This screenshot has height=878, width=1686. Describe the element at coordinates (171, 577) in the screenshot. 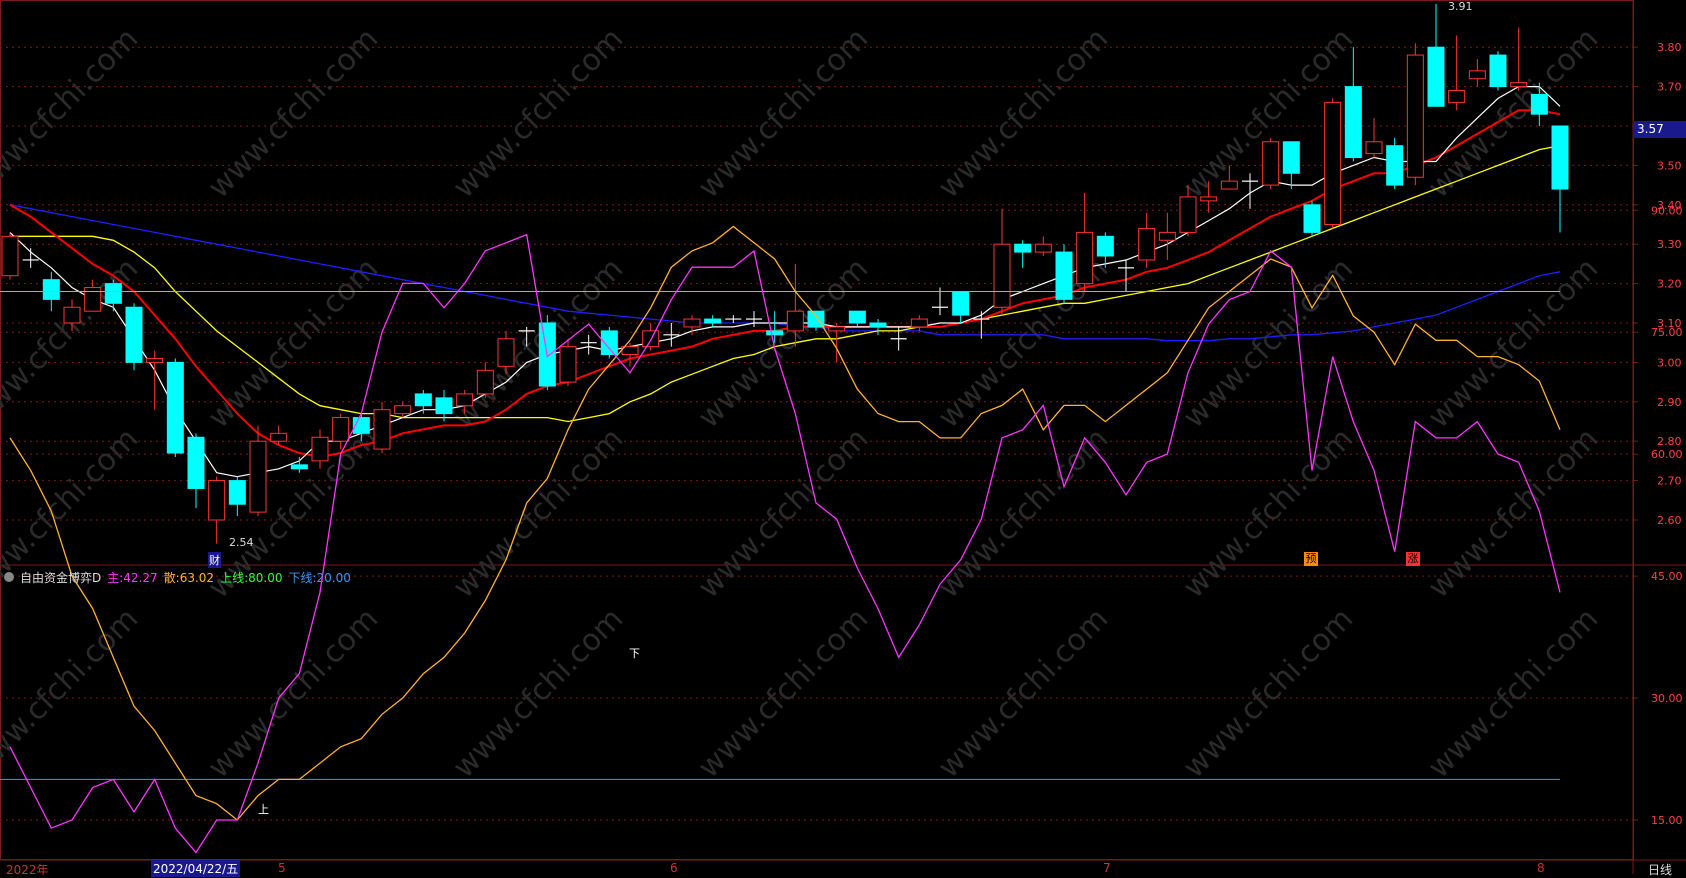

I see `san-label: 散:` at that location.